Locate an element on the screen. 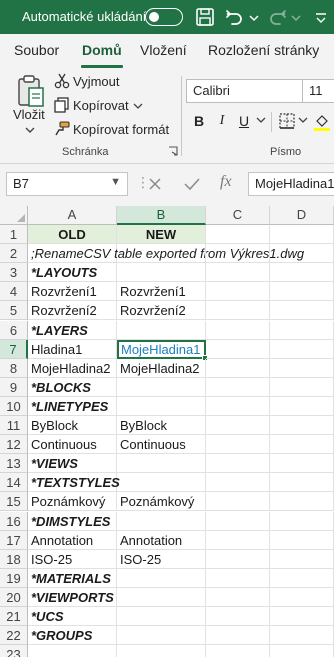 The height and width of the screenshot is (657, 334). row-header-18: 18 is located at coordinates (14, 559).